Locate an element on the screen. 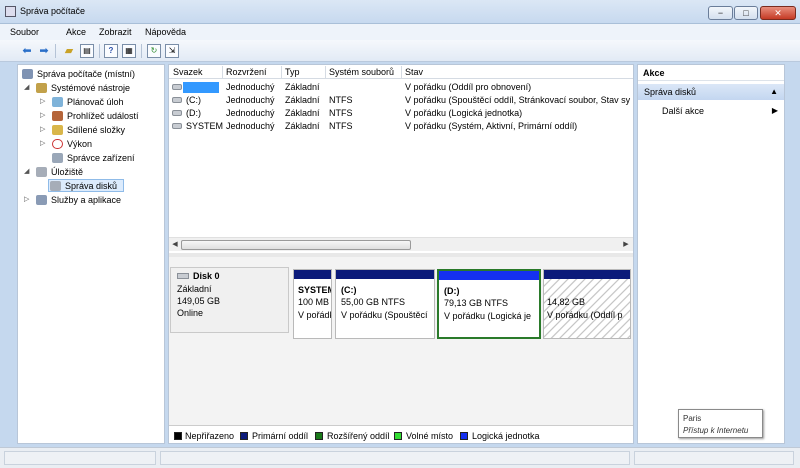  refresh-icon: ↻ is located at coordinates (154, 51).